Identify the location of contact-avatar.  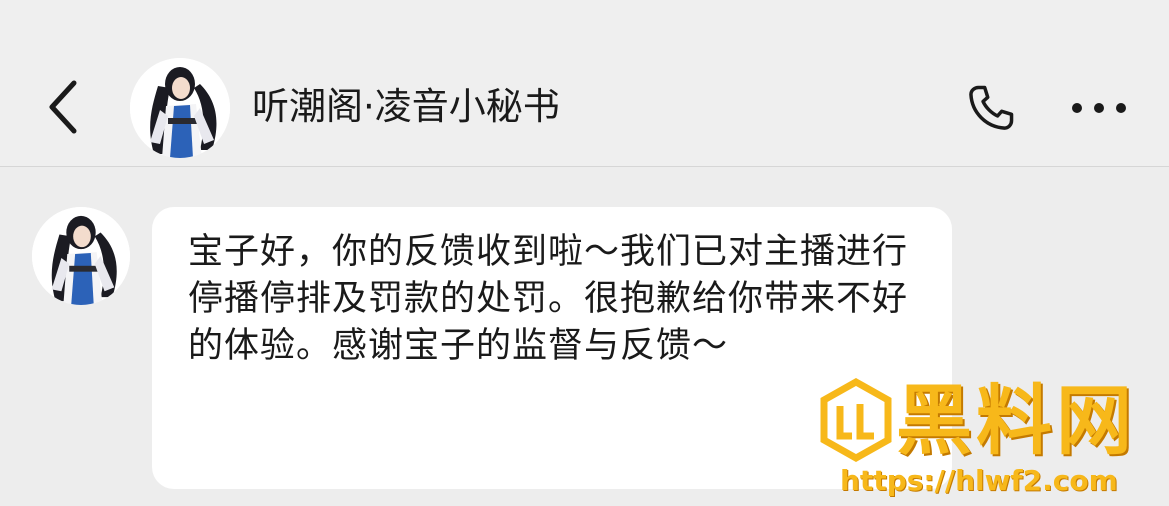
(180, 108).